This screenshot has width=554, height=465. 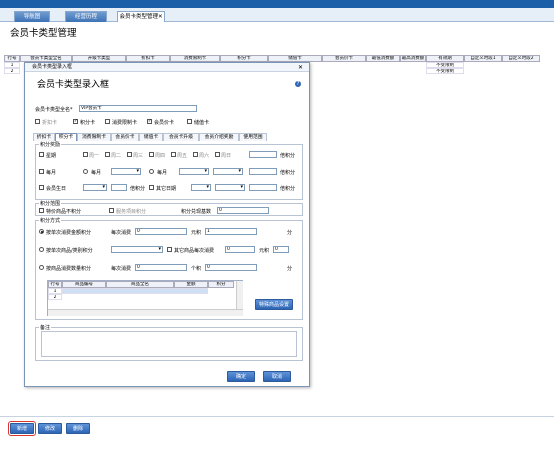 What do you see at coordinates (66, 137) in the screenshot?
I see `tab-points: 积分卡` at bounding box center [66, 137].